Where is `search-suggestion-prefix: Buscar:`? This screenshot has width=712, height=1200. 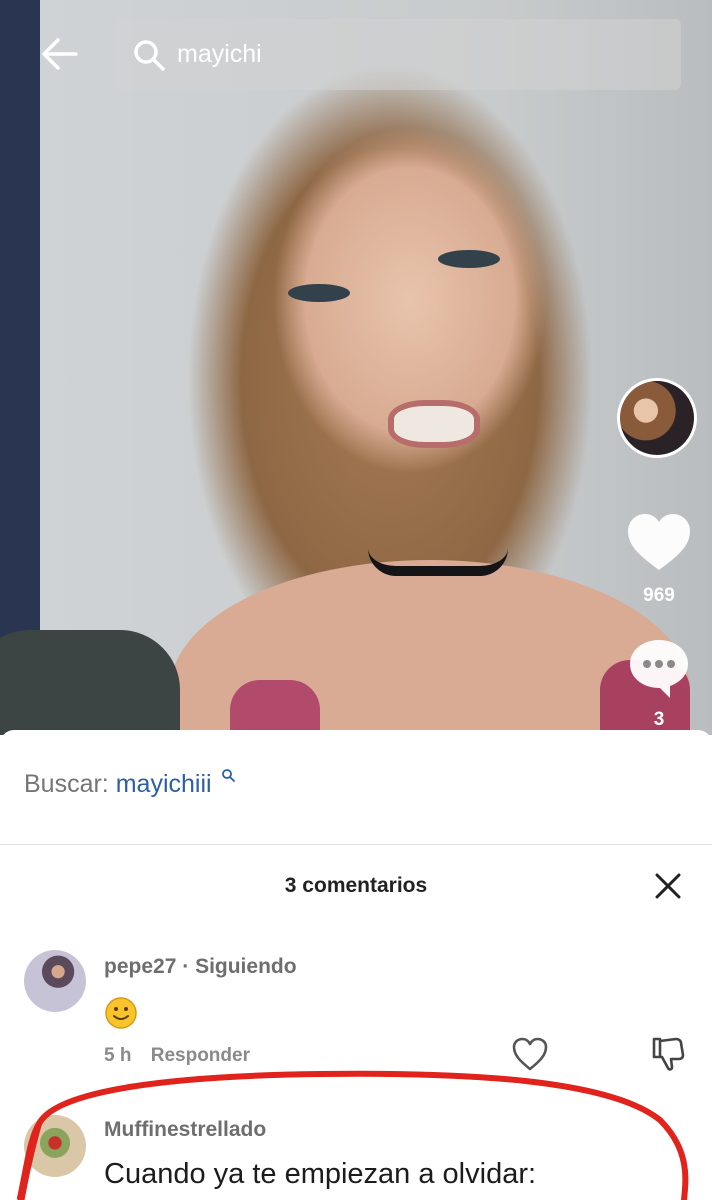 search-suggestion-prefix: Buscar: is located at coordinates (66, 784).